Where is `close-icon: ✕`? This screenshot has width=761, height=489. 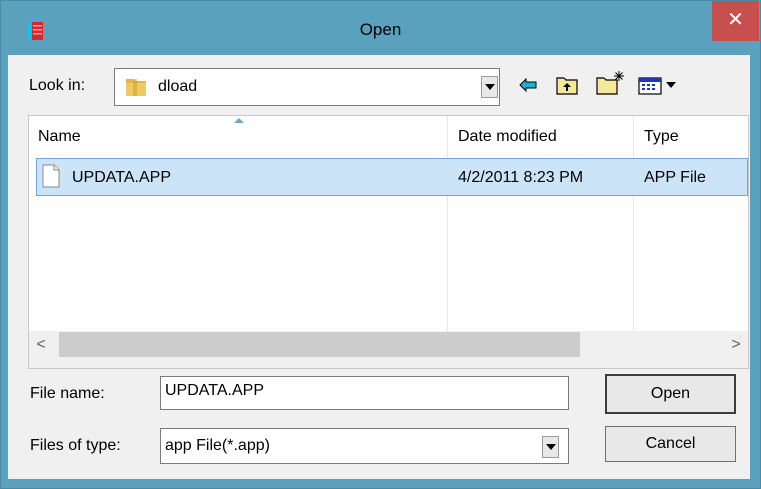 close-icon: ✕ is located at coordinates (735, 20).